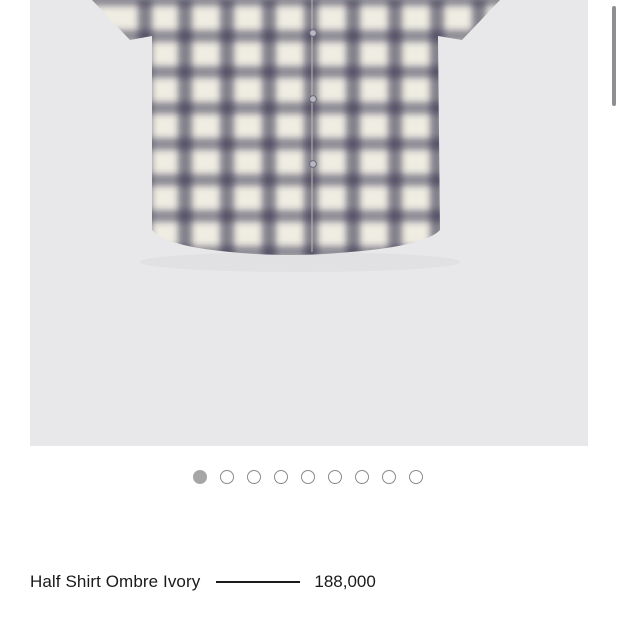 The height and width of the screenshot is (620, 620). Describe the element at coordinates (115, 582) in the screenshot. I see `product-name: Half Shirt Ombre Ivory` at that location.